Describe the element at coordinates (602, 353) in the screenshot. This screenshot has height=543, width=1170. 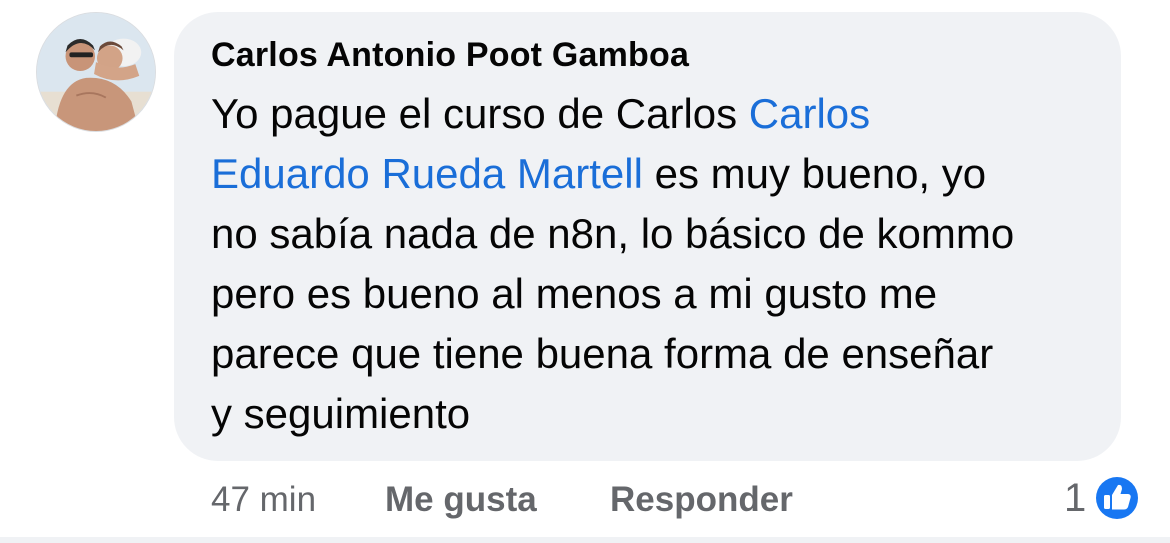
I see `text-segment: parece que tiene buena forma de enseñar` at that location.